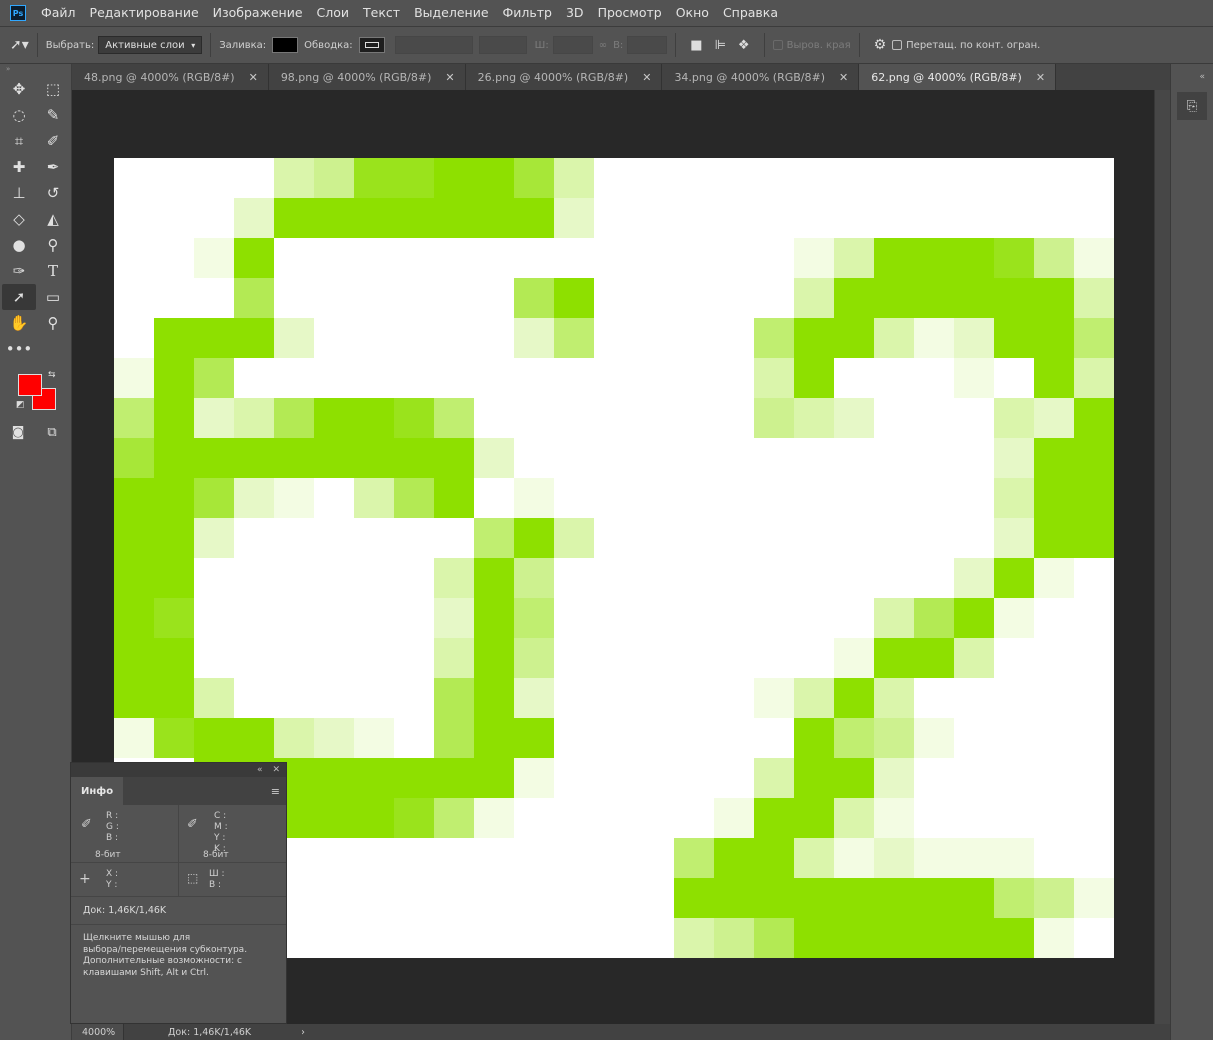 The height and width of the screenshot is (1040, 1213). Describe the element at coordinates (53, 141) in the screenshot. I see `eyedropper-tool-icon: ✐` at that location.